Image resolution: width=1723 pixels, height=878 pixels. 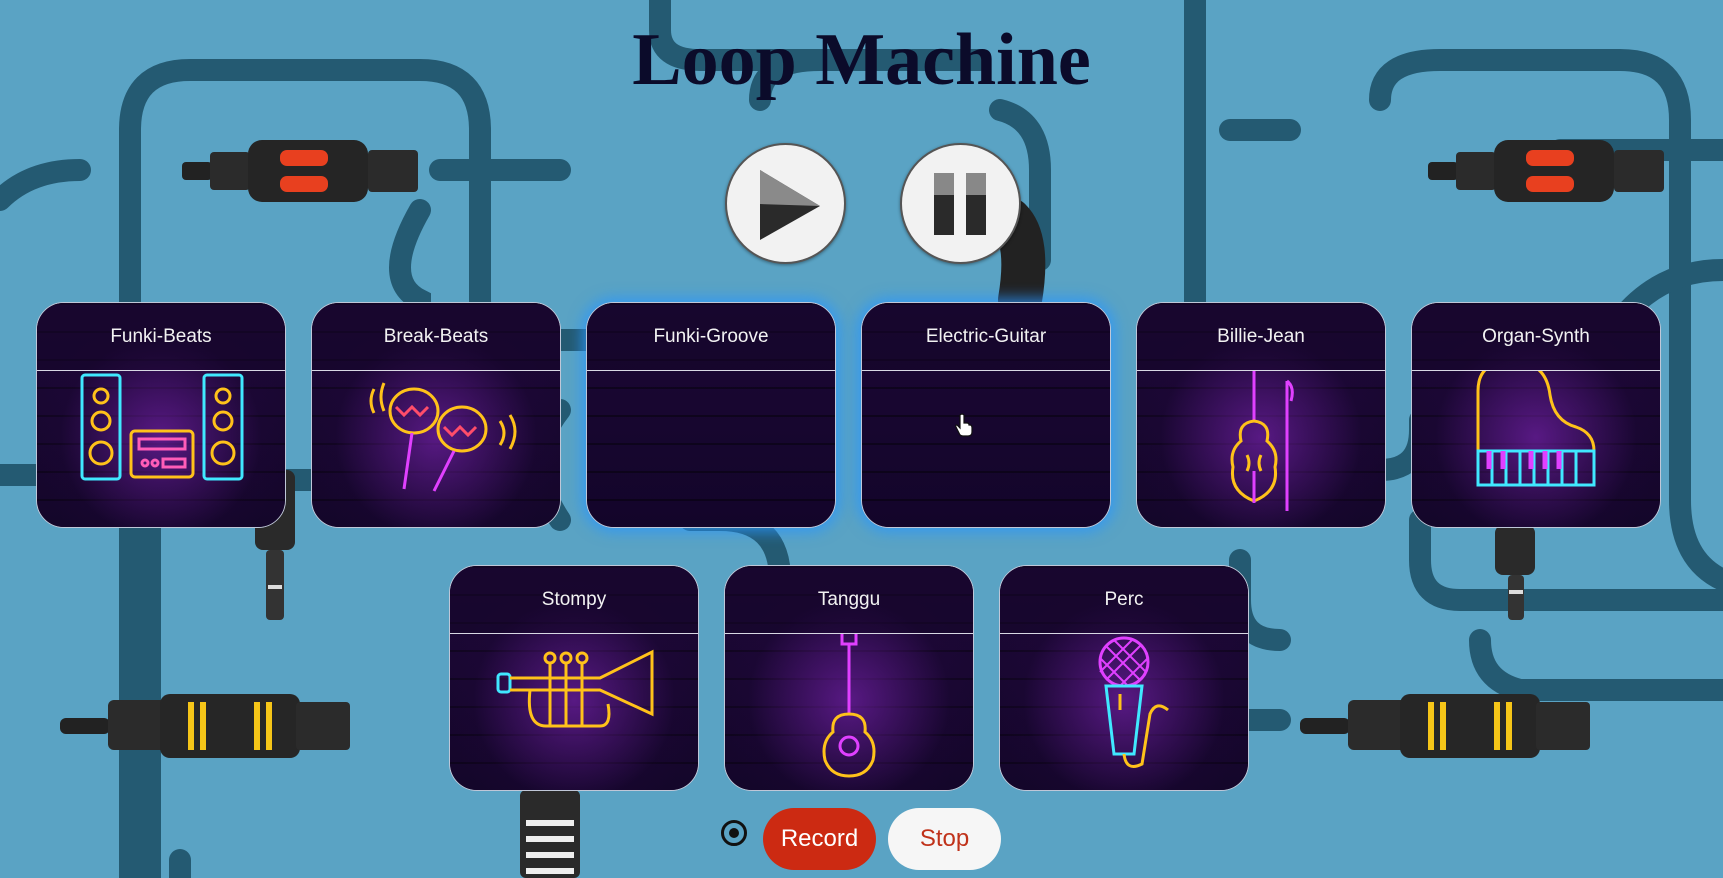 What do you see at coordinates (1124, 600) in the screenshot?
I see `pad-label: Perc` at bounding box center [1124, 600].